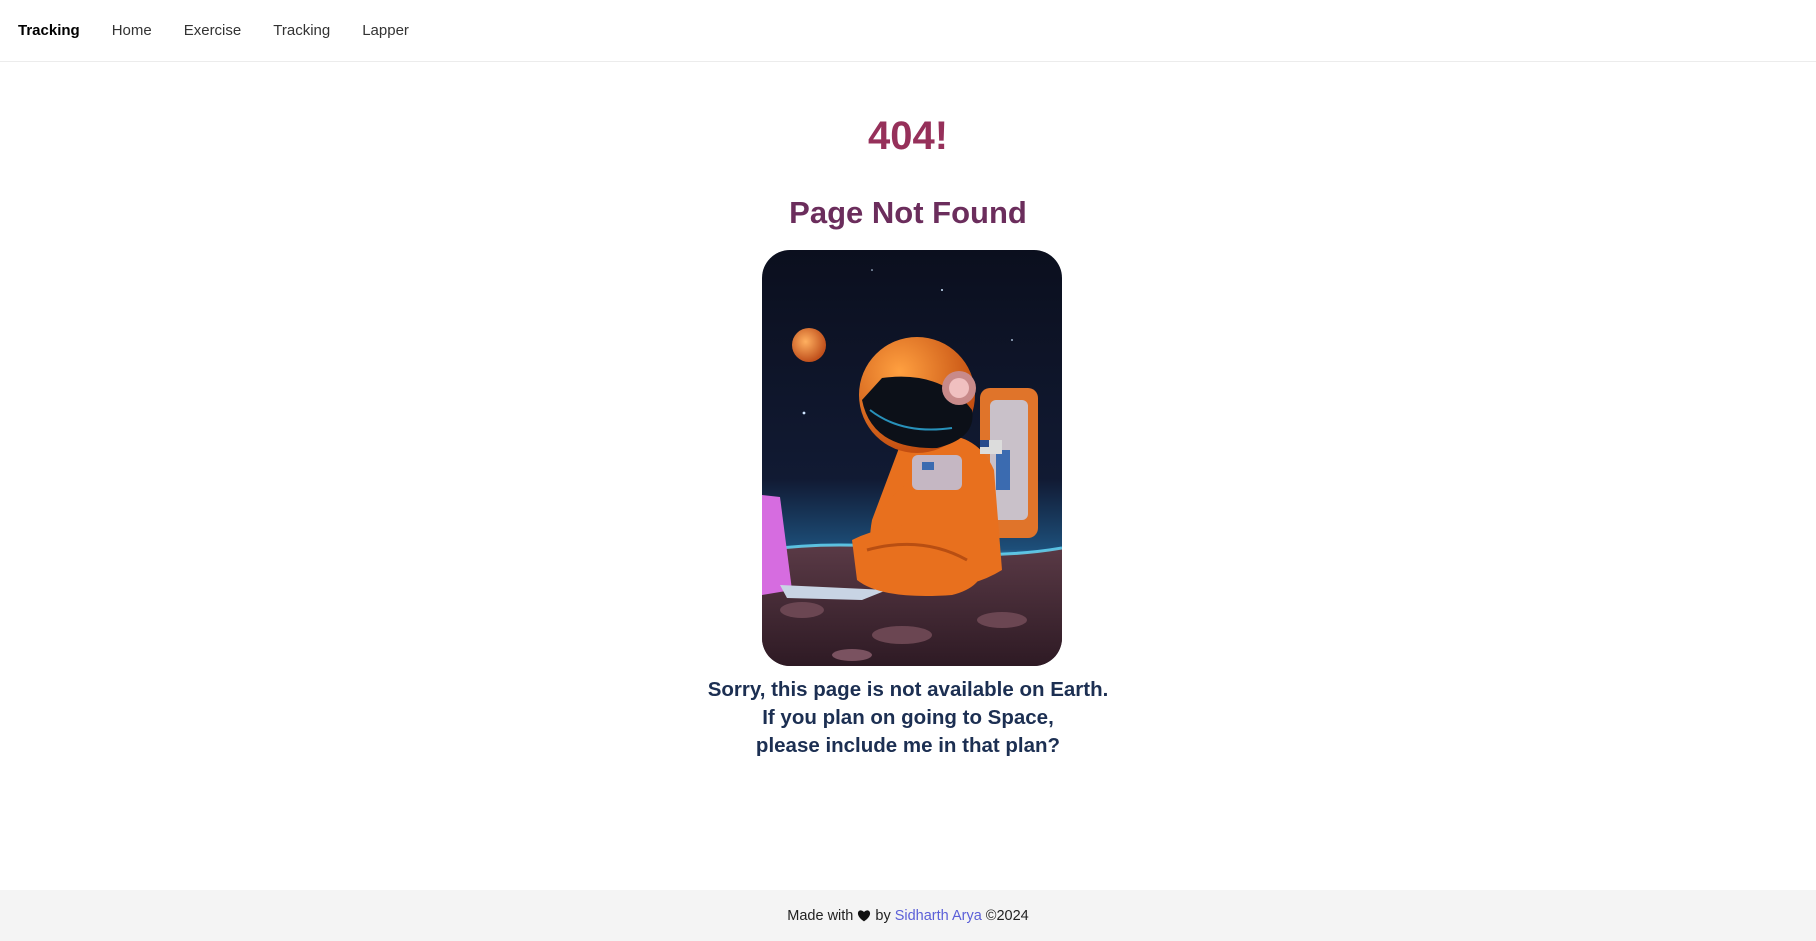 This screenshot has height=941, width=1816. I want to click on footer-by: by, so click(883, 915).